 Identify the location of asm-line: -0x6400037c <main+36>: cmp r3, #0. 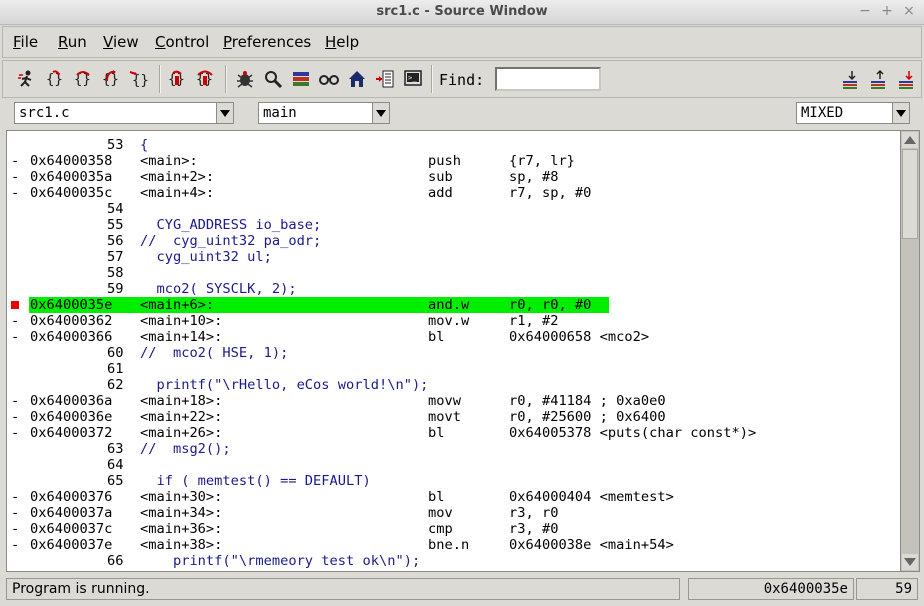
(454, 529).